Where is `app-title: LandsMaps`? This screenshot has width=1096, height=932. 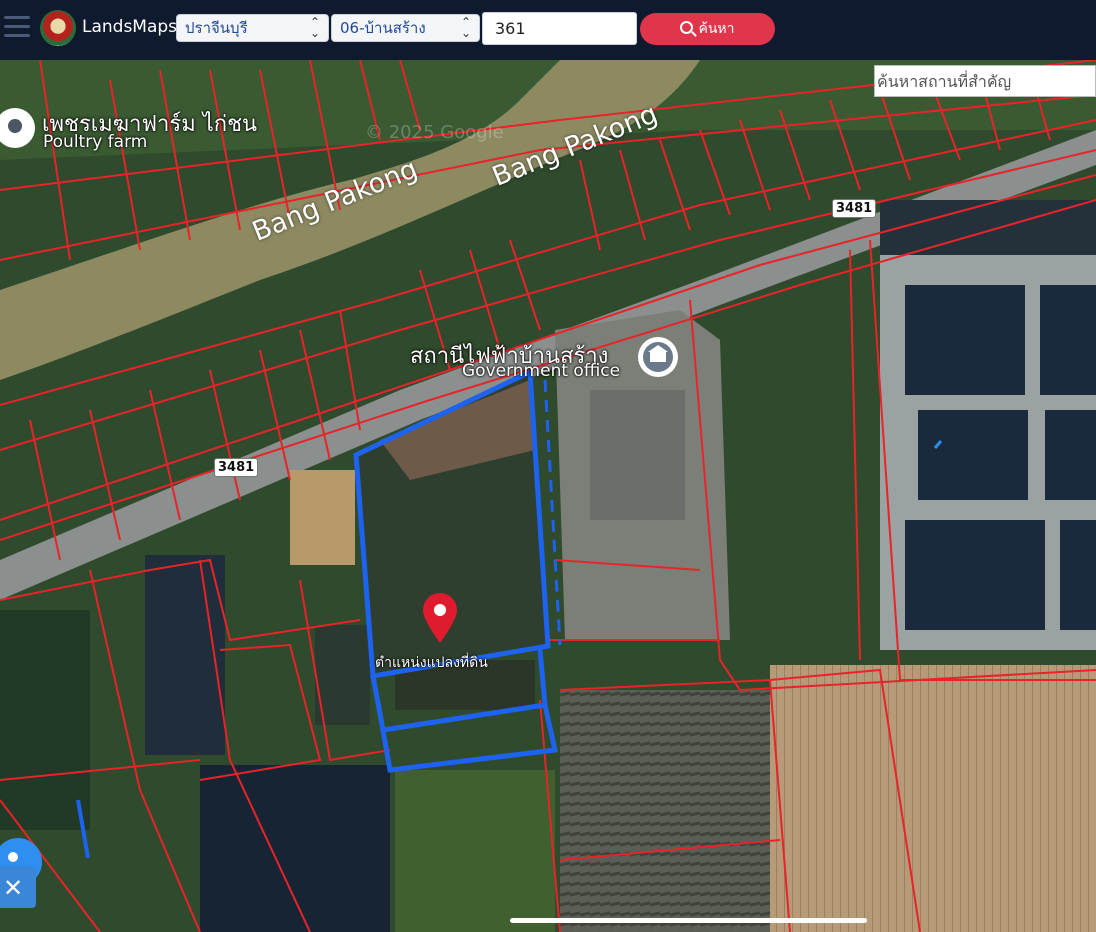 app-title: LandsMaps is located at coordinates (130, 27).